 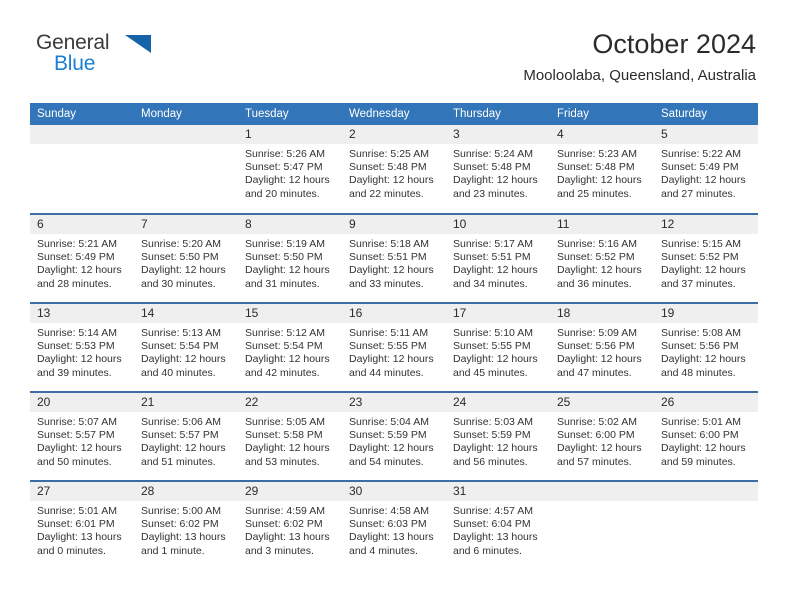 I want to click on daylight-text: Daylight: 12 hours and 34 minutes., so click(x=495, y=277).